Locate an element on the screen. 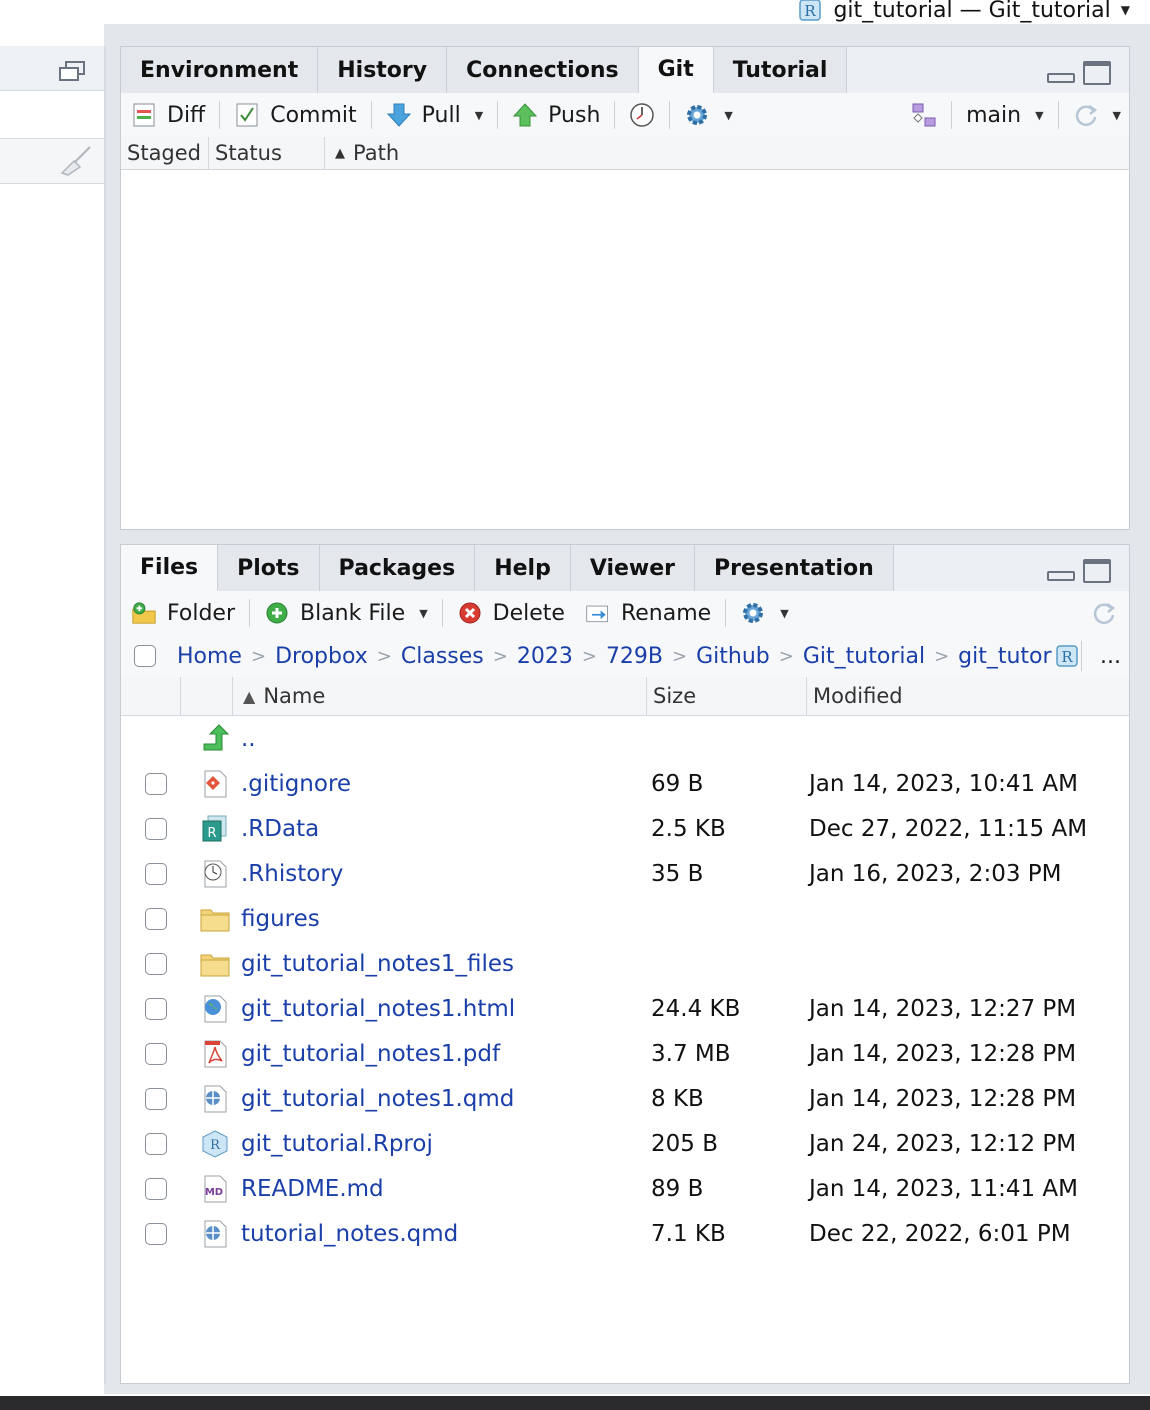 The image size is (1150, 1410). restore-window-icon is located at coordinates (72, 71).